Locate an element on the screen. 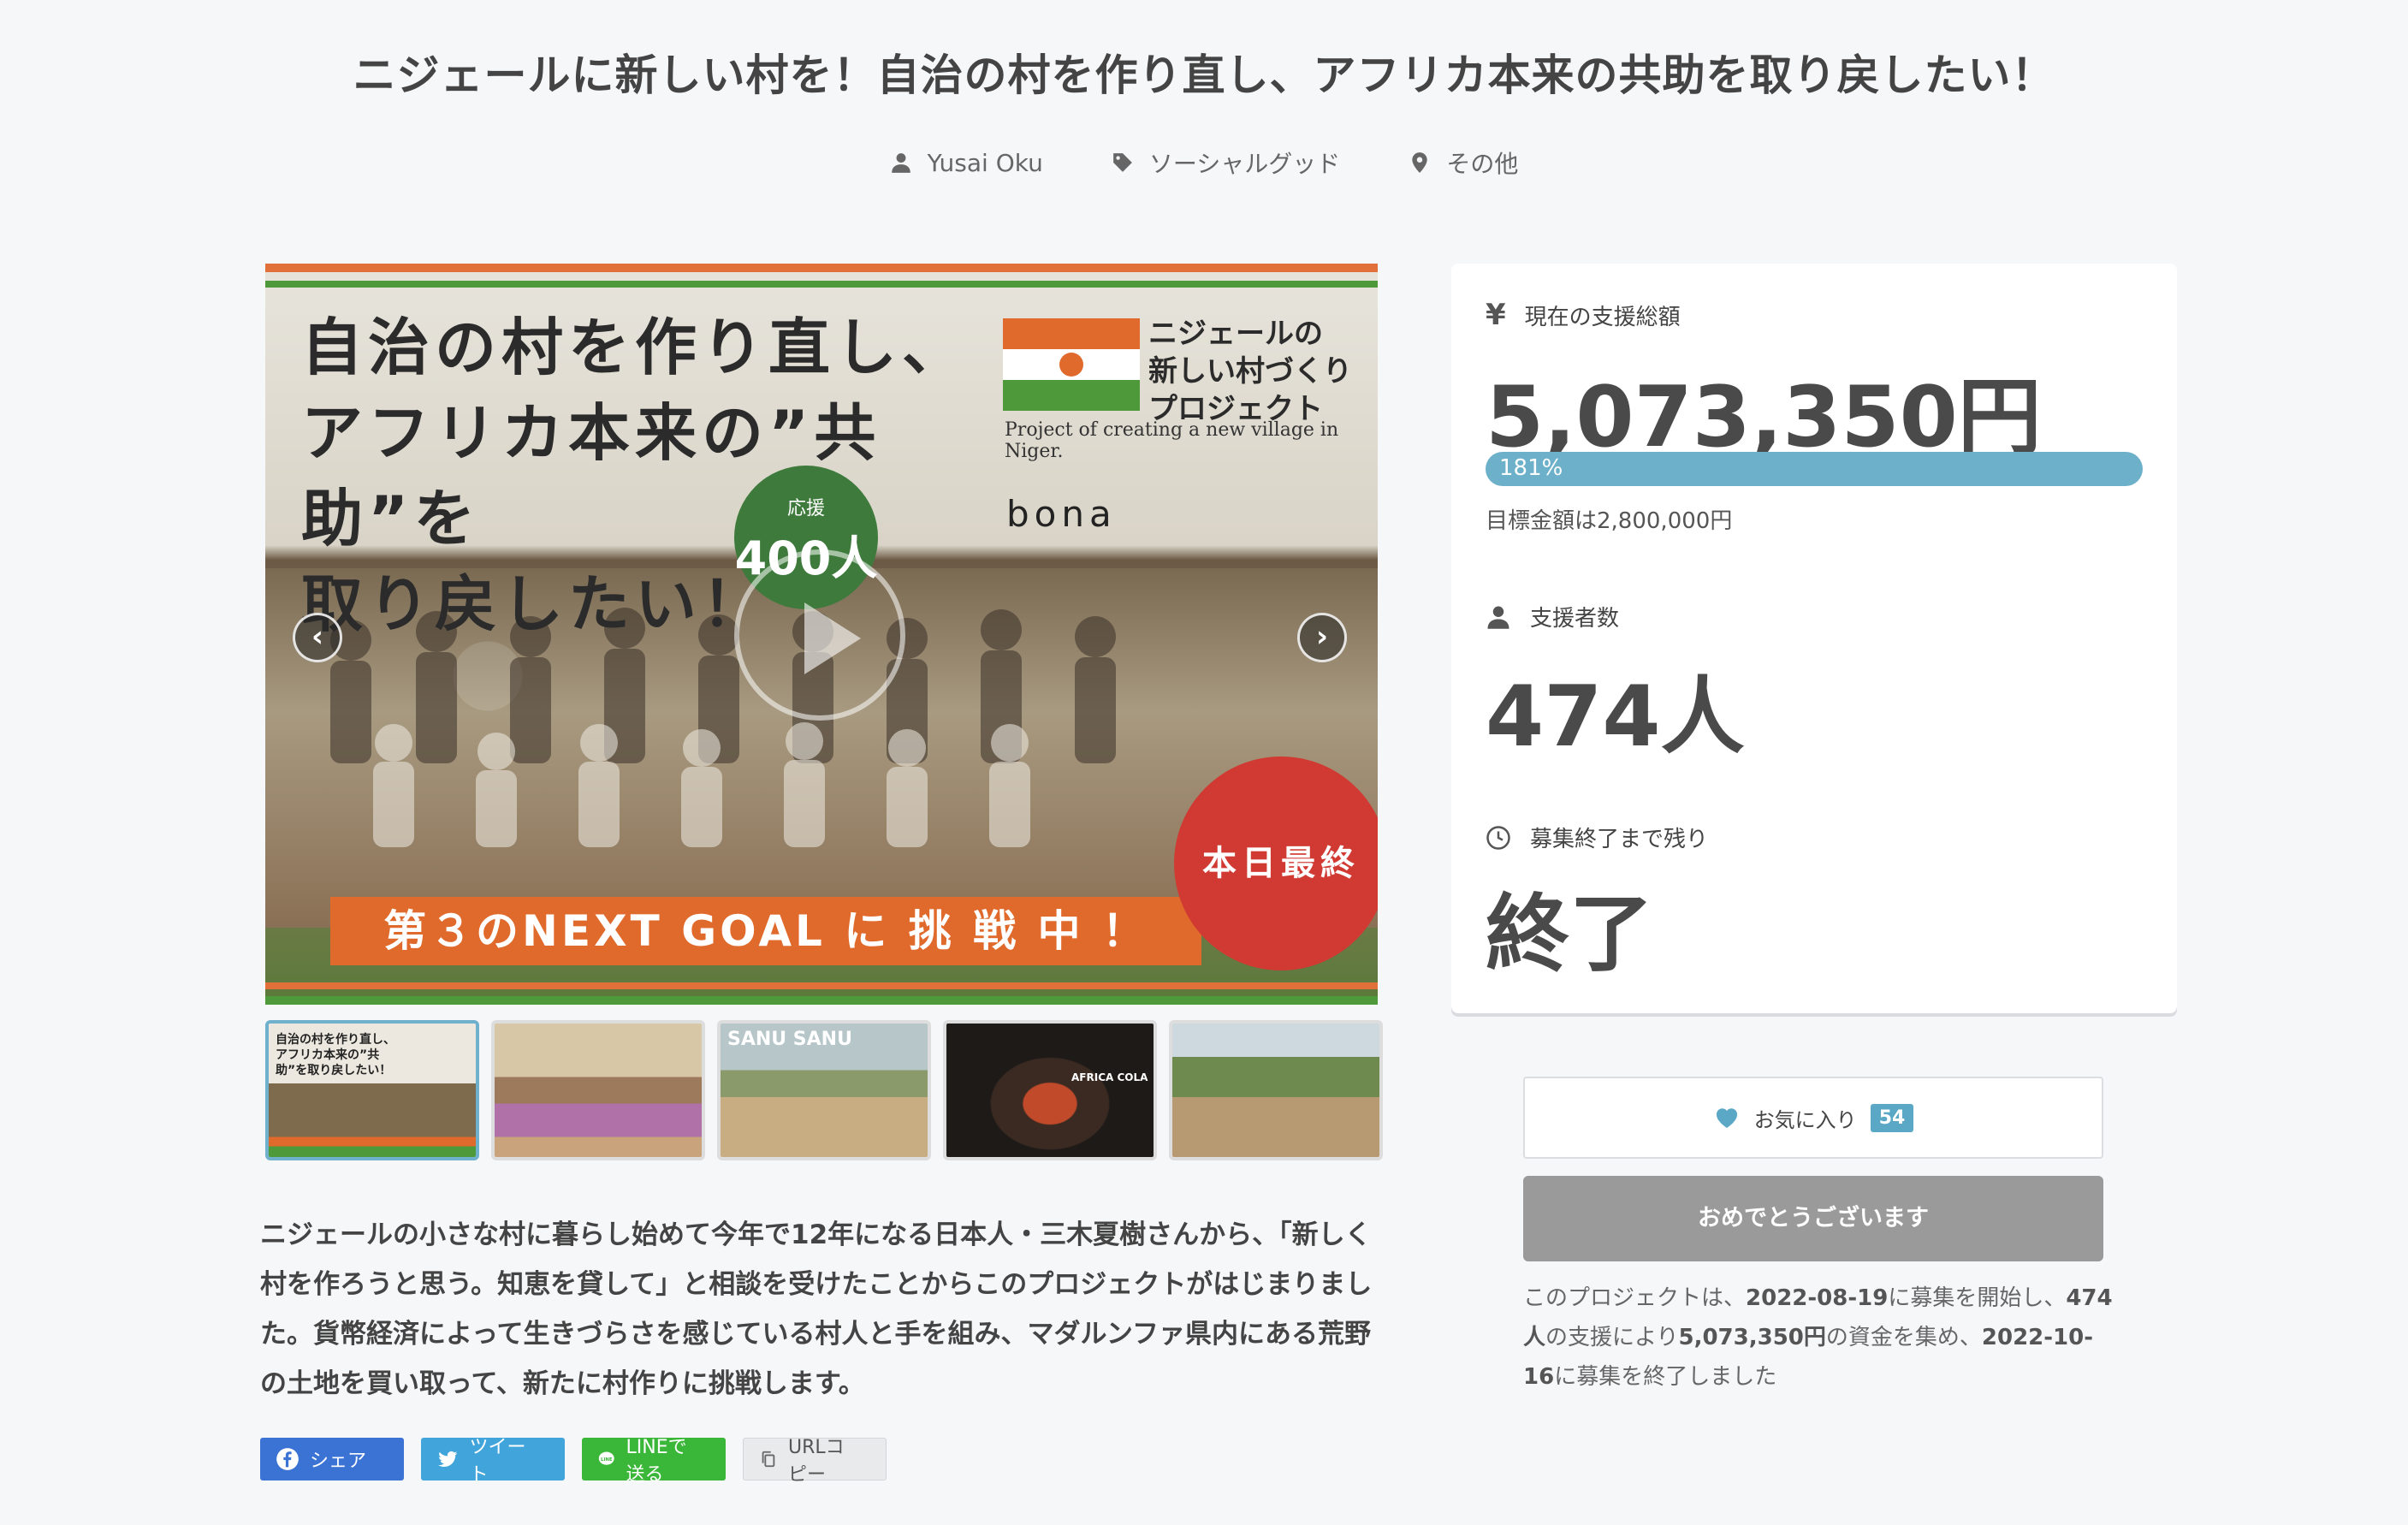 This screenshot has width=2408, height=1525. yen-icon: ¥ is located at coordinates (1496, 315).